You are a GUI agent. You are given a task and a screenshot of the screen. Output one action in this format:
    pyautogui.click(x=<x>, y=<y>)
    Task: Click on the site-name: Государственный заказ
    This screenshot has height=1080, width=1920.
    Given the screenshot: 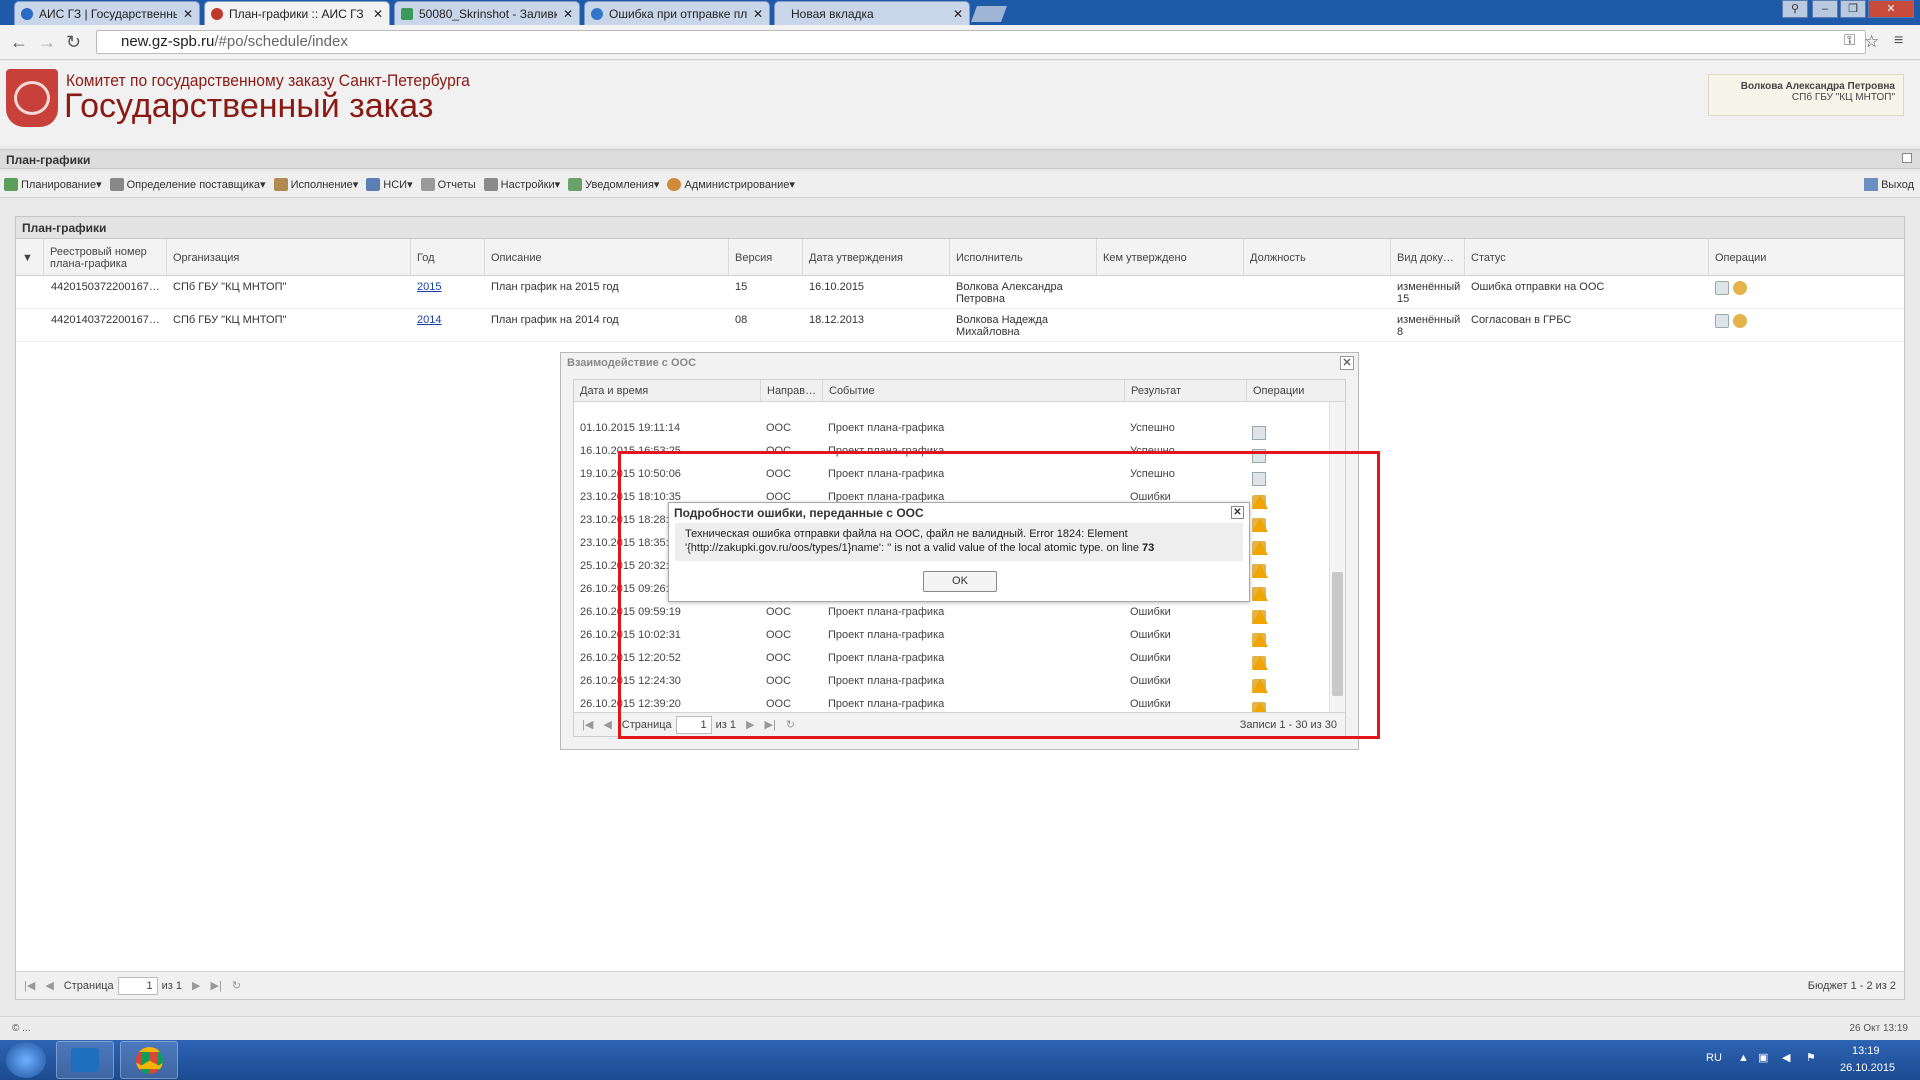 What is the action you would take?
    pyautogui.click(x=249, y=106)
    